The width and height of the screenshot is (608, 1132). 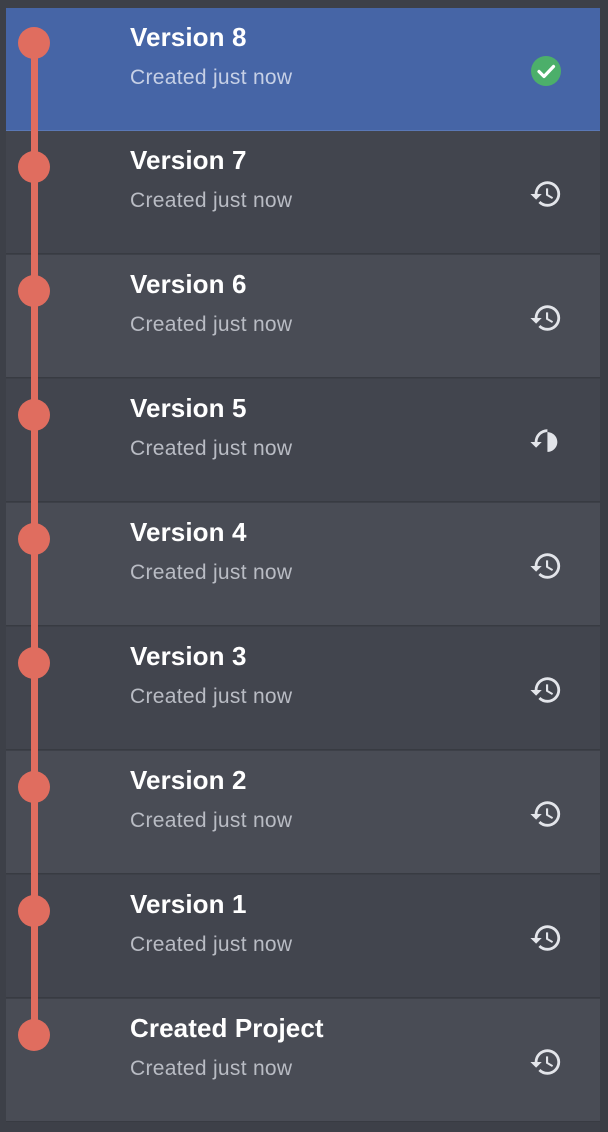 What do you see at coordinates (303, 936) in the screenshot?
I see `version-row: Version 1 Created just now` at bounding box center [303, 936].